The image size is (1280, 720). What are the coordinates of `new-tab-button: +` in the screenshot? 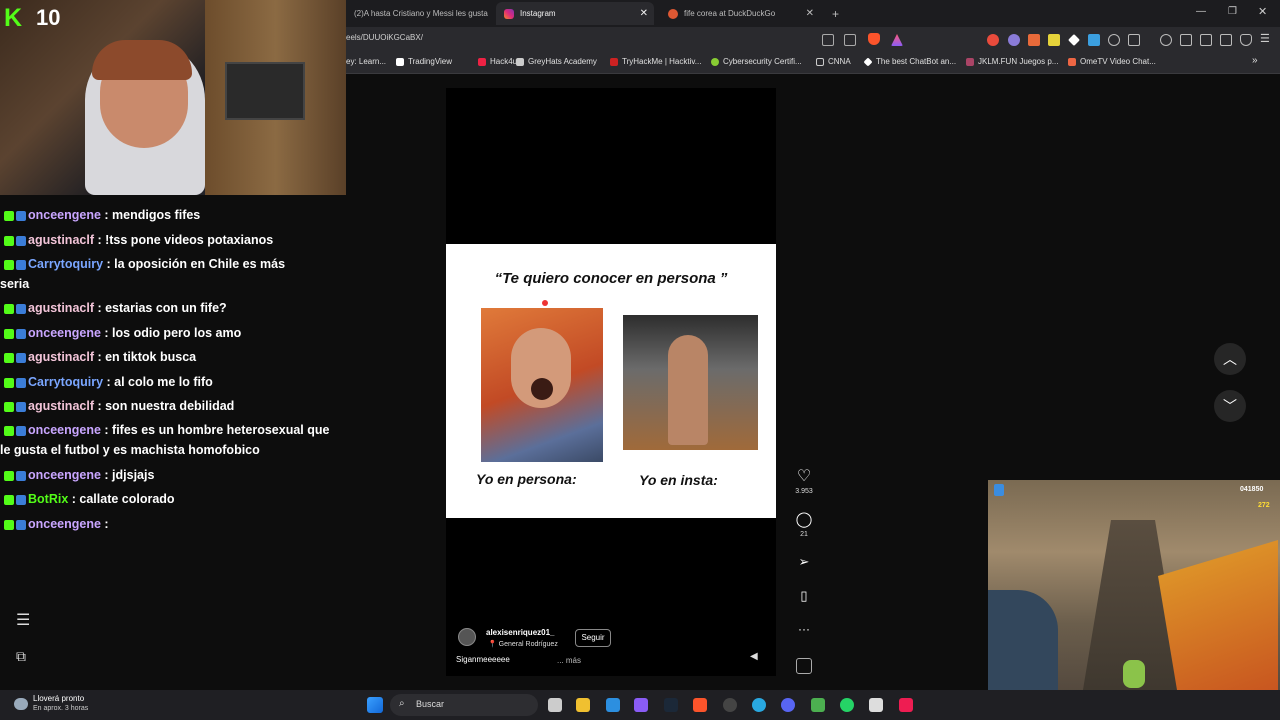 It's located at (834, 13).